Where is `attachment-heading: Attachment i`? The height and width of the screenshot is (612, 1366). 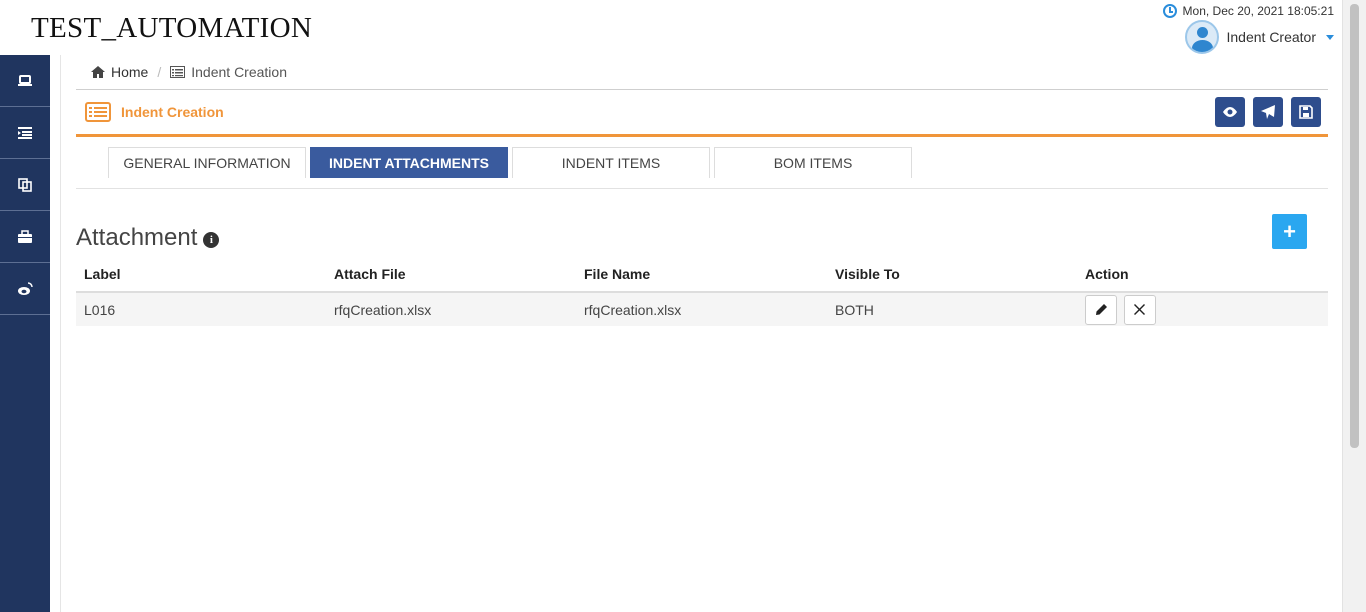
attachment-heading: Attachment i is located at coordinates (148, 238).